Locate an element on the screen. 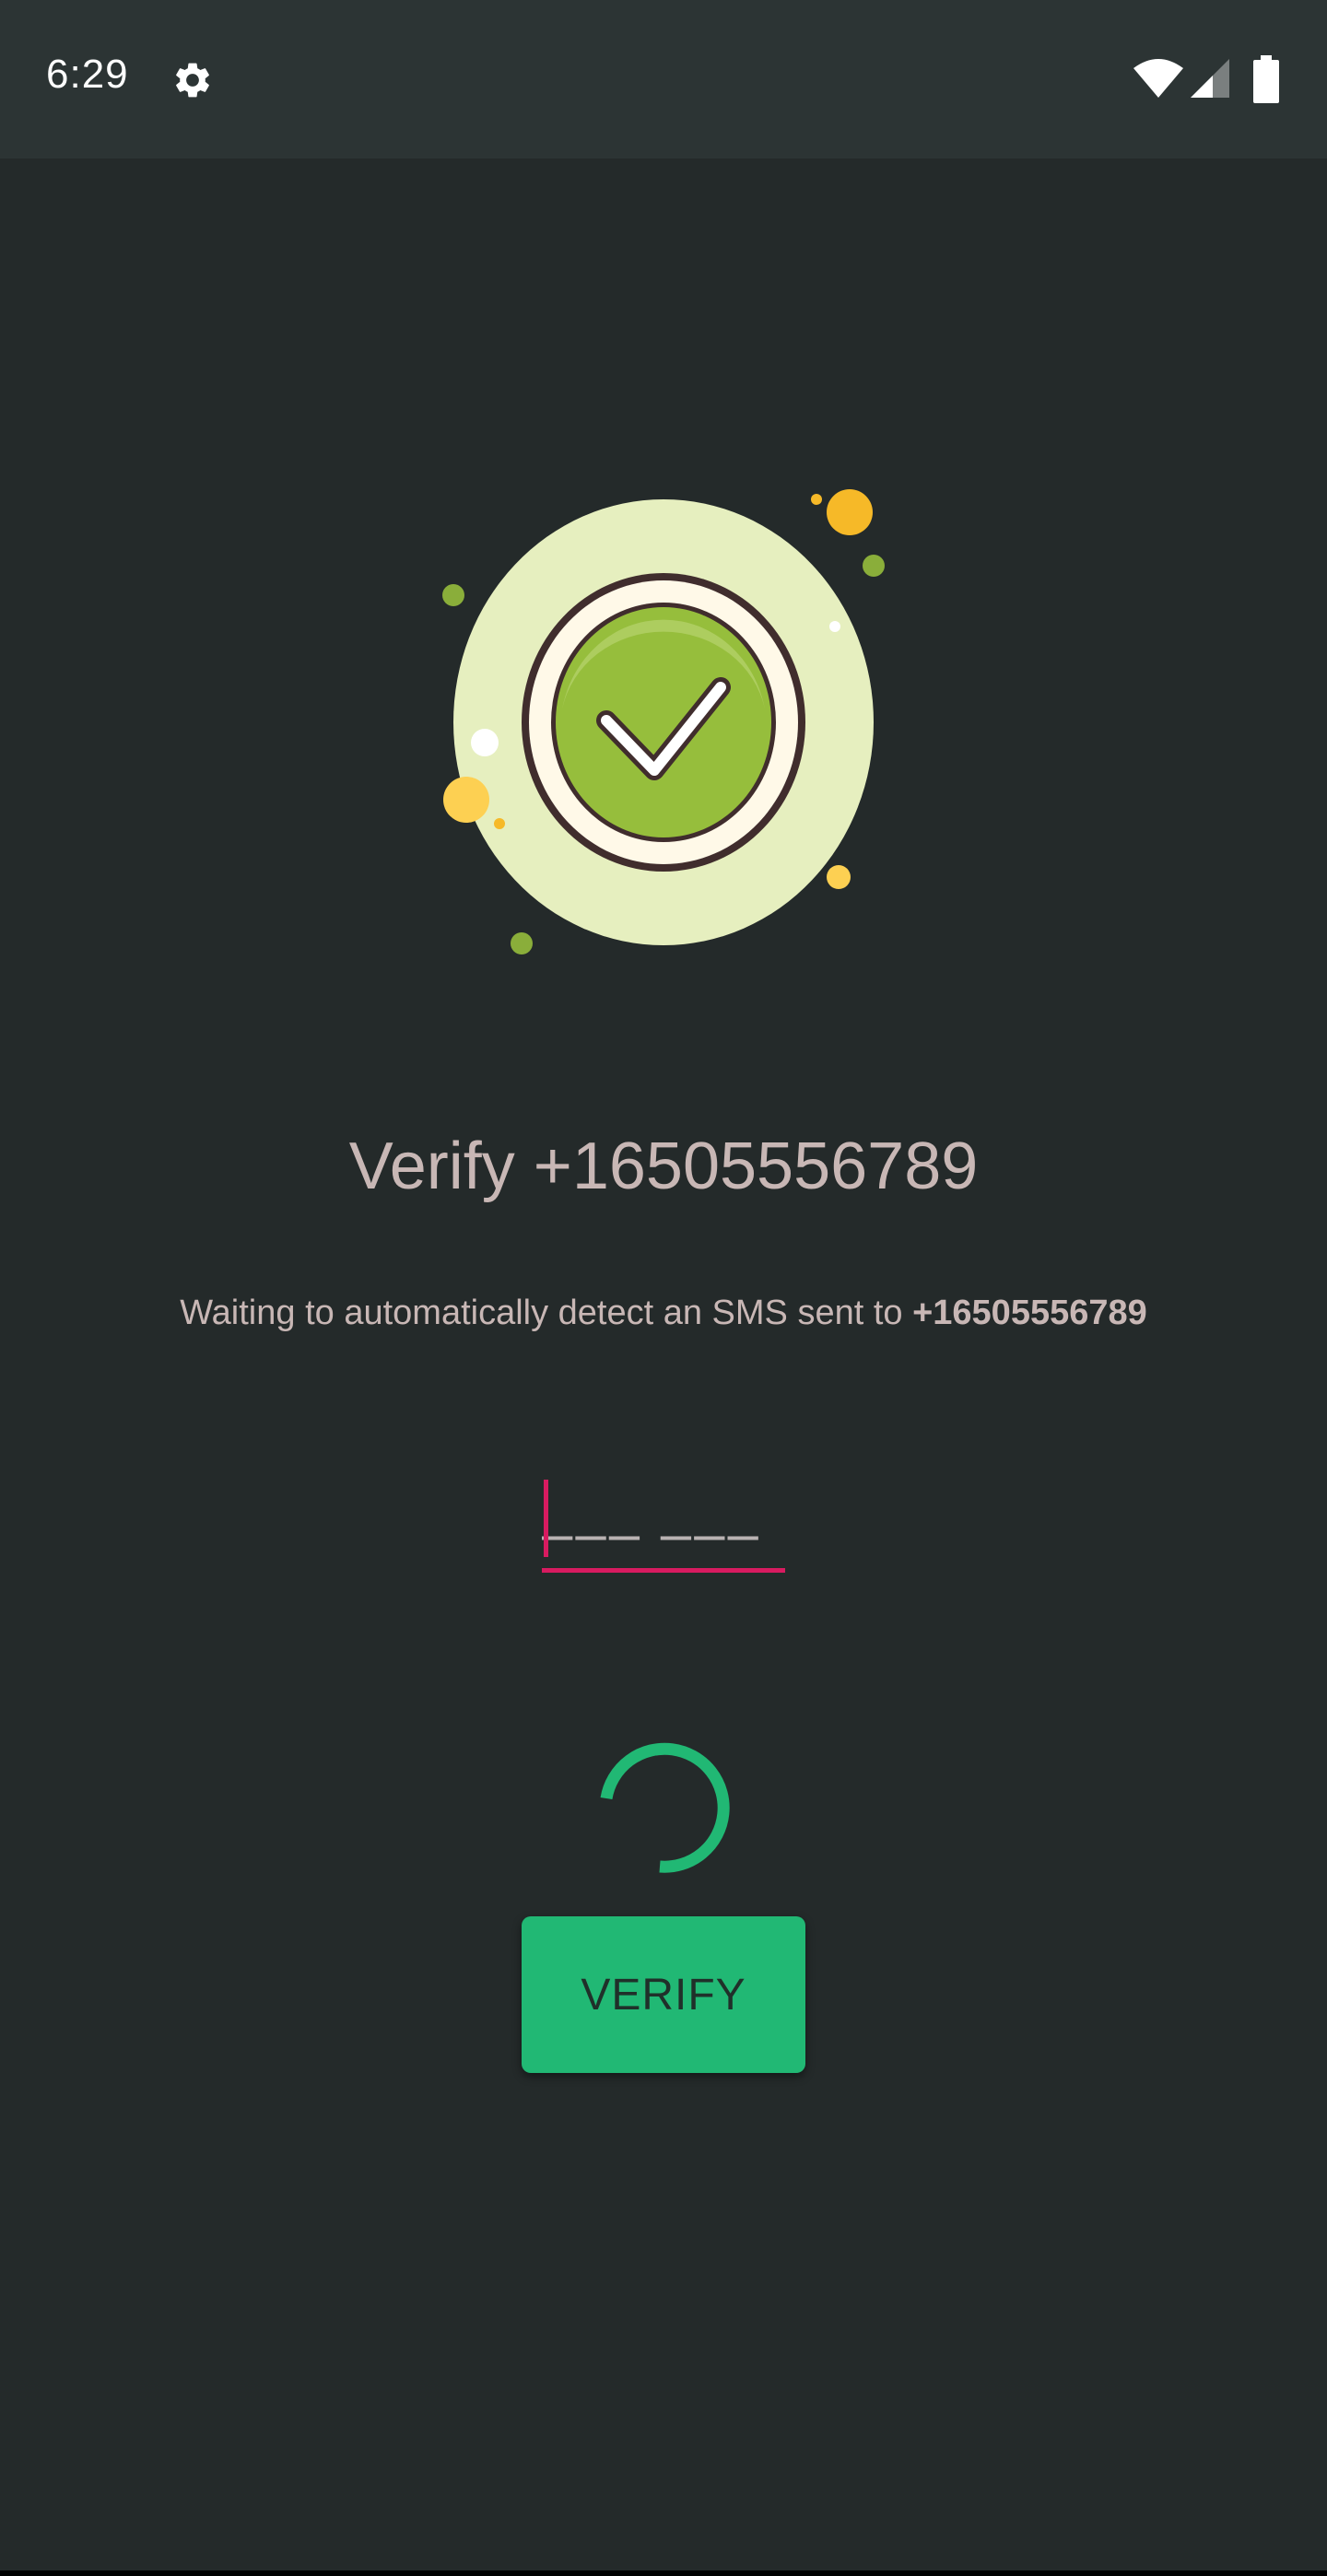  verification-code-input: ––– ––– is located at coordinates (663, 1527).